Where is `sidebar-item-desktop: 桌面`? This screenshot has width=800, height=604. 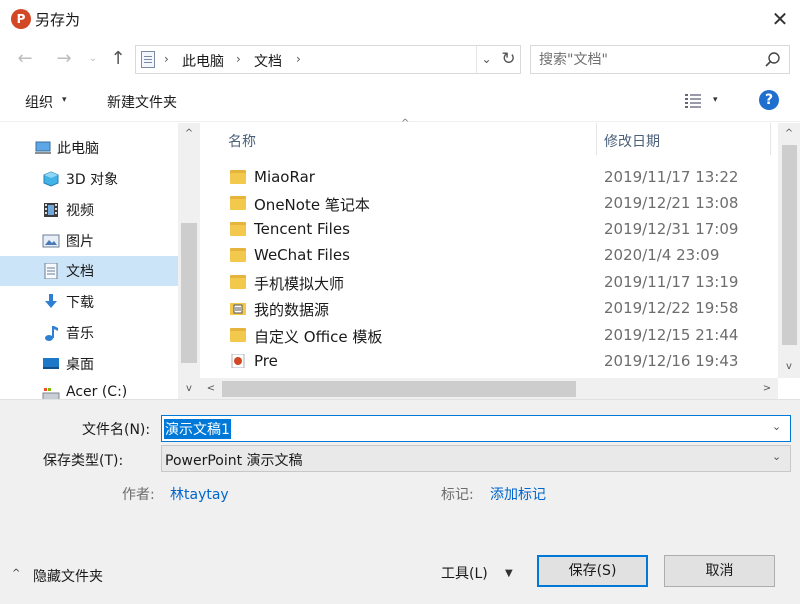
sidebar-item-desktop: 桌面 is located at coordinates (89, 364).